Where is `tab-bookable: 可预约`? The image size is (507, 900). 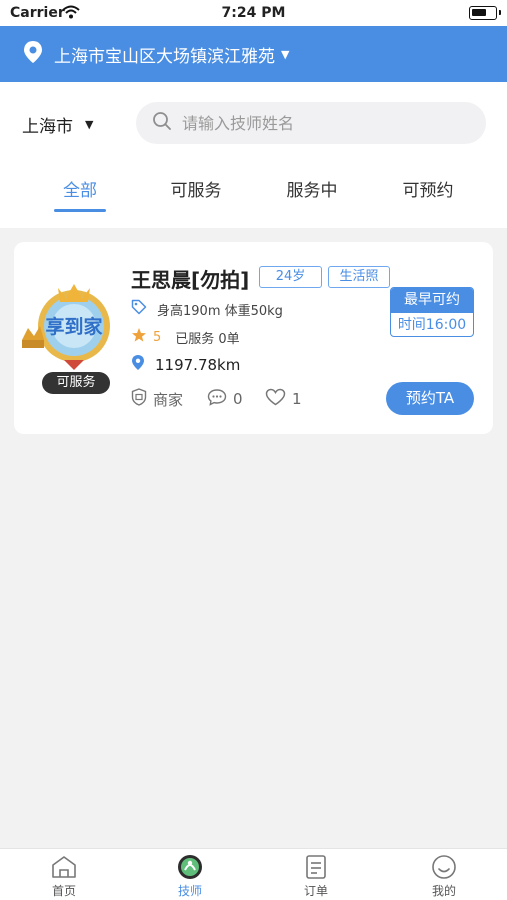
tab-bookable: 可预约 is located at coordinates (428, 188).